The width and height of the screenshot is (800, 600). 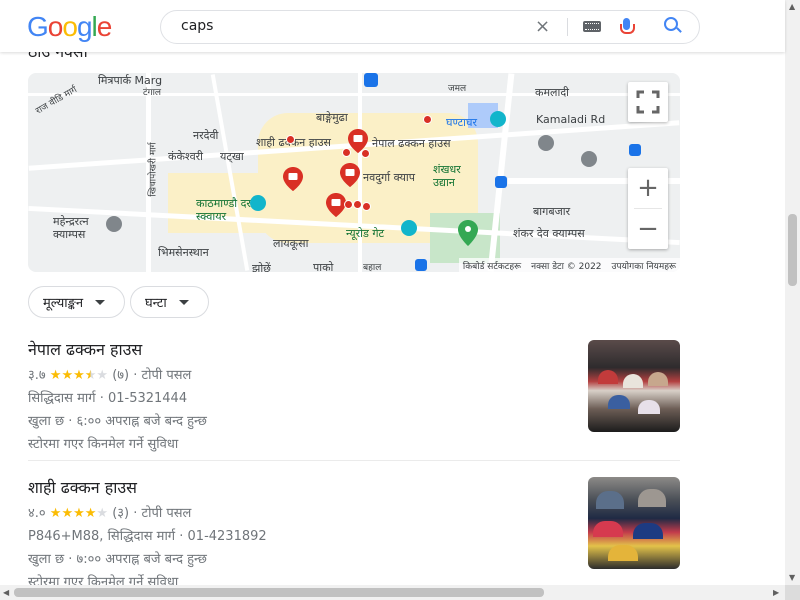 I want to click on map-label: शंखधर उद्यान, so click(x=447, y=176).